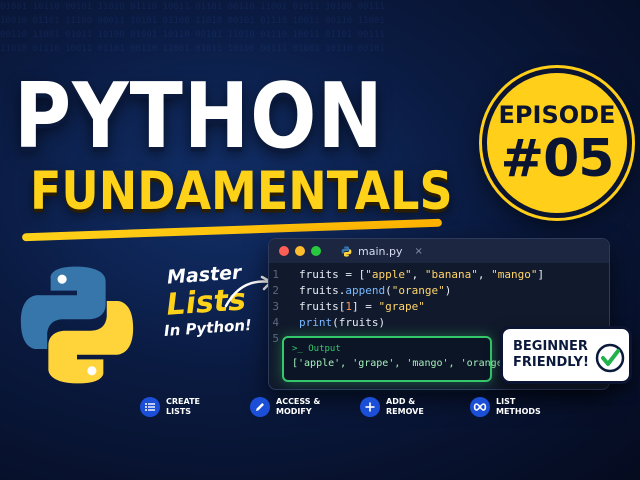 This screenshot has width=640, height=480. Describe the element at coordinates (77, 325) in the screenshot. I see `python-logo-icon` at that location.